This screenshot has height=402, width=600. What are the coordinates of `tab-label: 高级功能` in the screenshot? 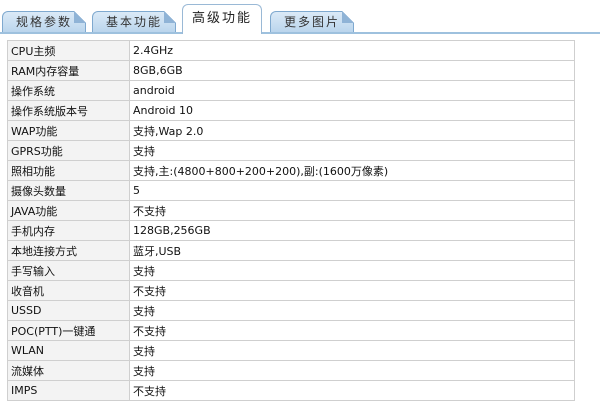 It's located at (221, 18).